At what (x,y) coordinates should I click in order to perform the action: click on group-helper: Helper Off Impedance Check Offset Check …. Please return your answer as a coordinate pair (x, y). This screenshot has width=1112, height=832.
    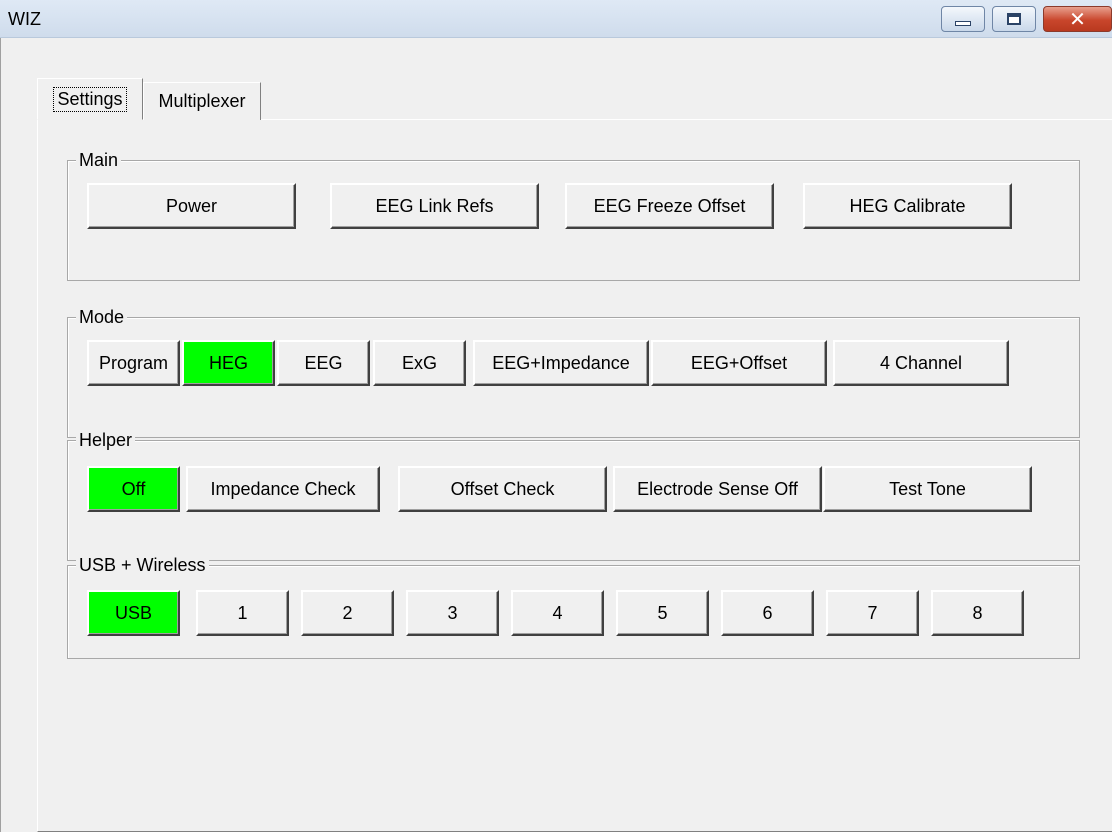
    Looking at the image, I should click on (573, 495).